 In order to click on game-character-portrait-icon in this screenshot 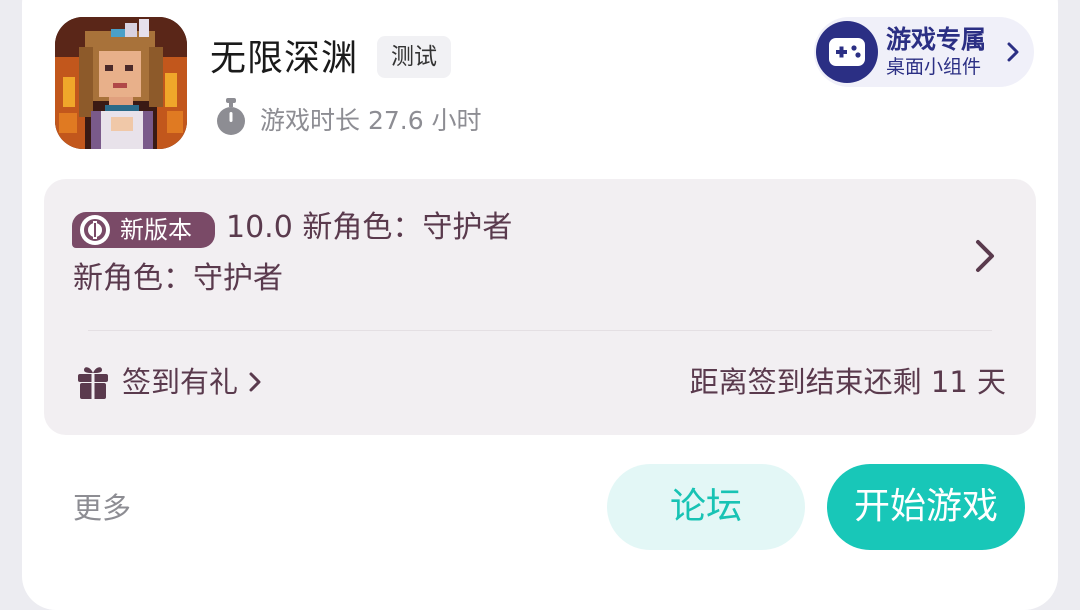, I will do `click(121, 83)`.